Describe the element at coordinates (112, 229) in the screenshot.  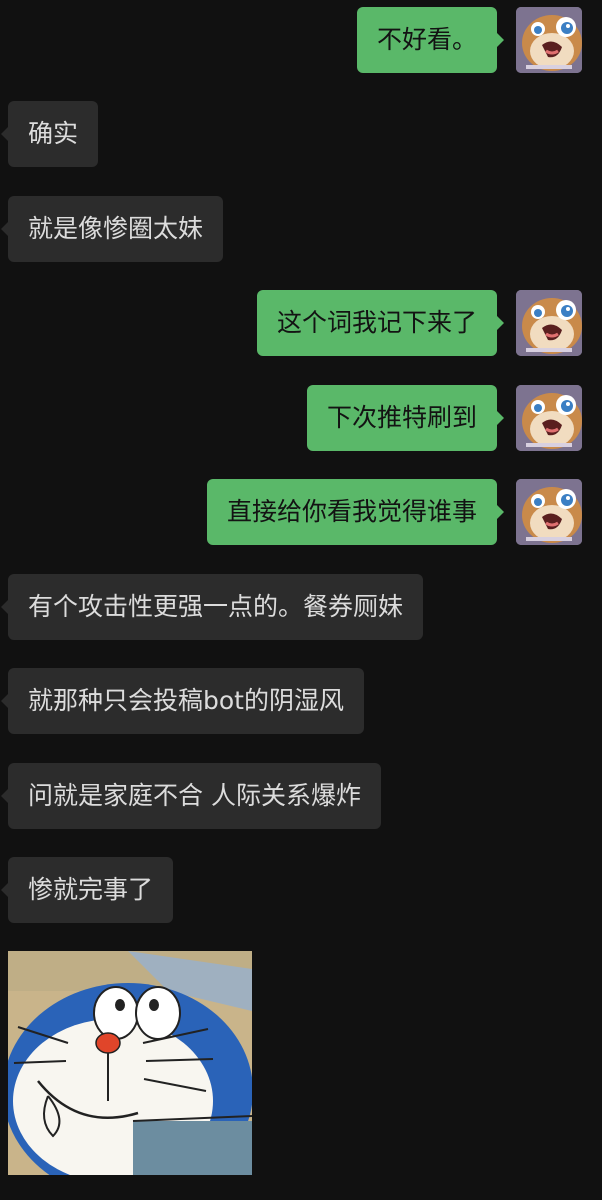
I see `incoming-message: 就是像惨圈太妹` at that location.